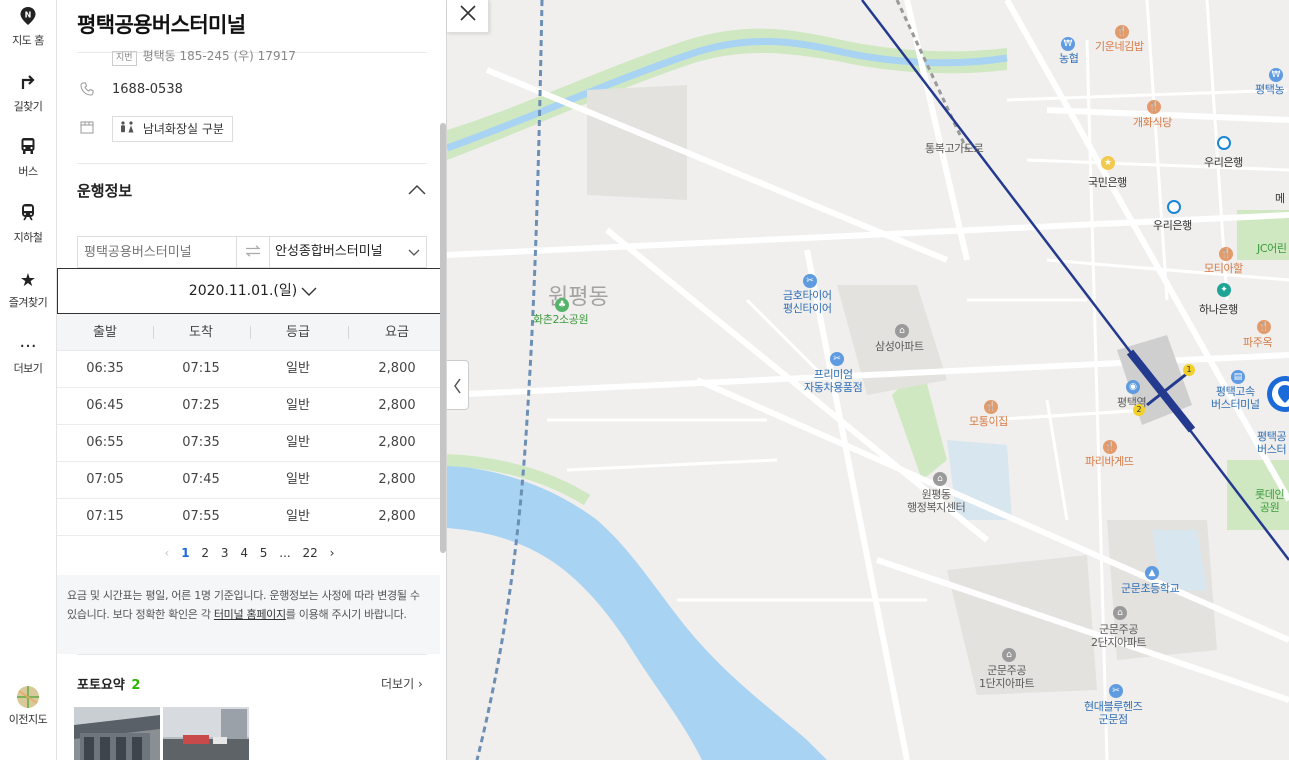 Image resolution: width=1289 pixels, height=760 pixels. I want to click on photo-more-label: 더보기, so click(398, 684).